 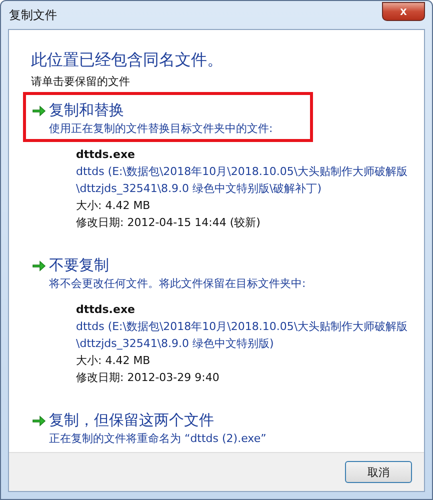 I want to click on modified-date: 修改日期: 2012-04-15 14:44 (较新), so click(x=169, y=223).